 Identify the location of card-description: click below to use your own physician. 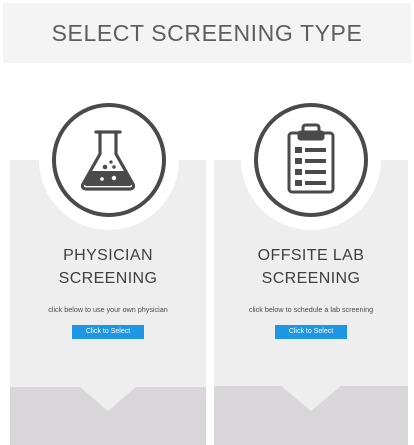
(108, 309).